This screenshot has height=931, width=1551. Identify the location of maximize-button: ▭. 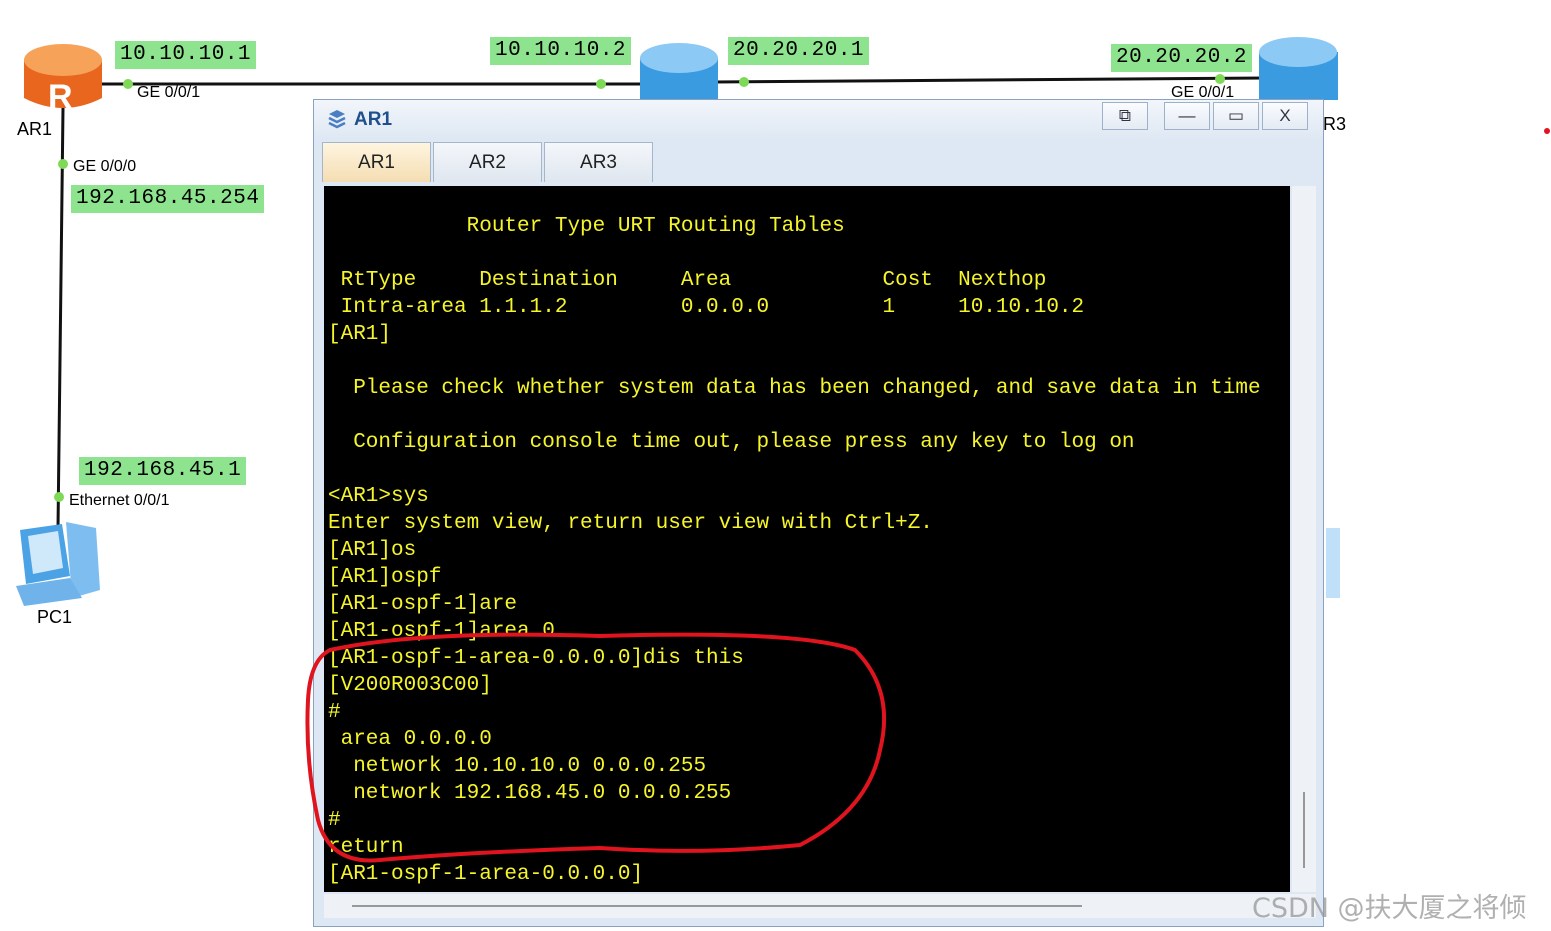
(1236, 116).